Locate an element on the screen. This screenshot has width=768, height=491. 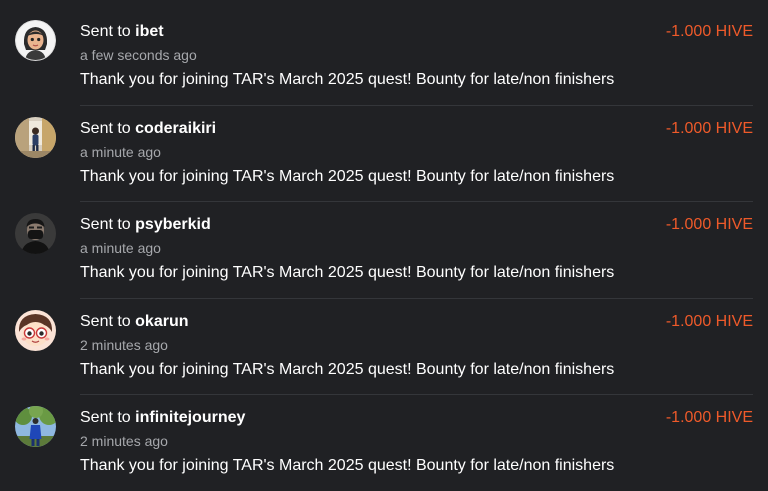
transfer-title: Sent to coderaikiri is located at coordinates (148, 129).